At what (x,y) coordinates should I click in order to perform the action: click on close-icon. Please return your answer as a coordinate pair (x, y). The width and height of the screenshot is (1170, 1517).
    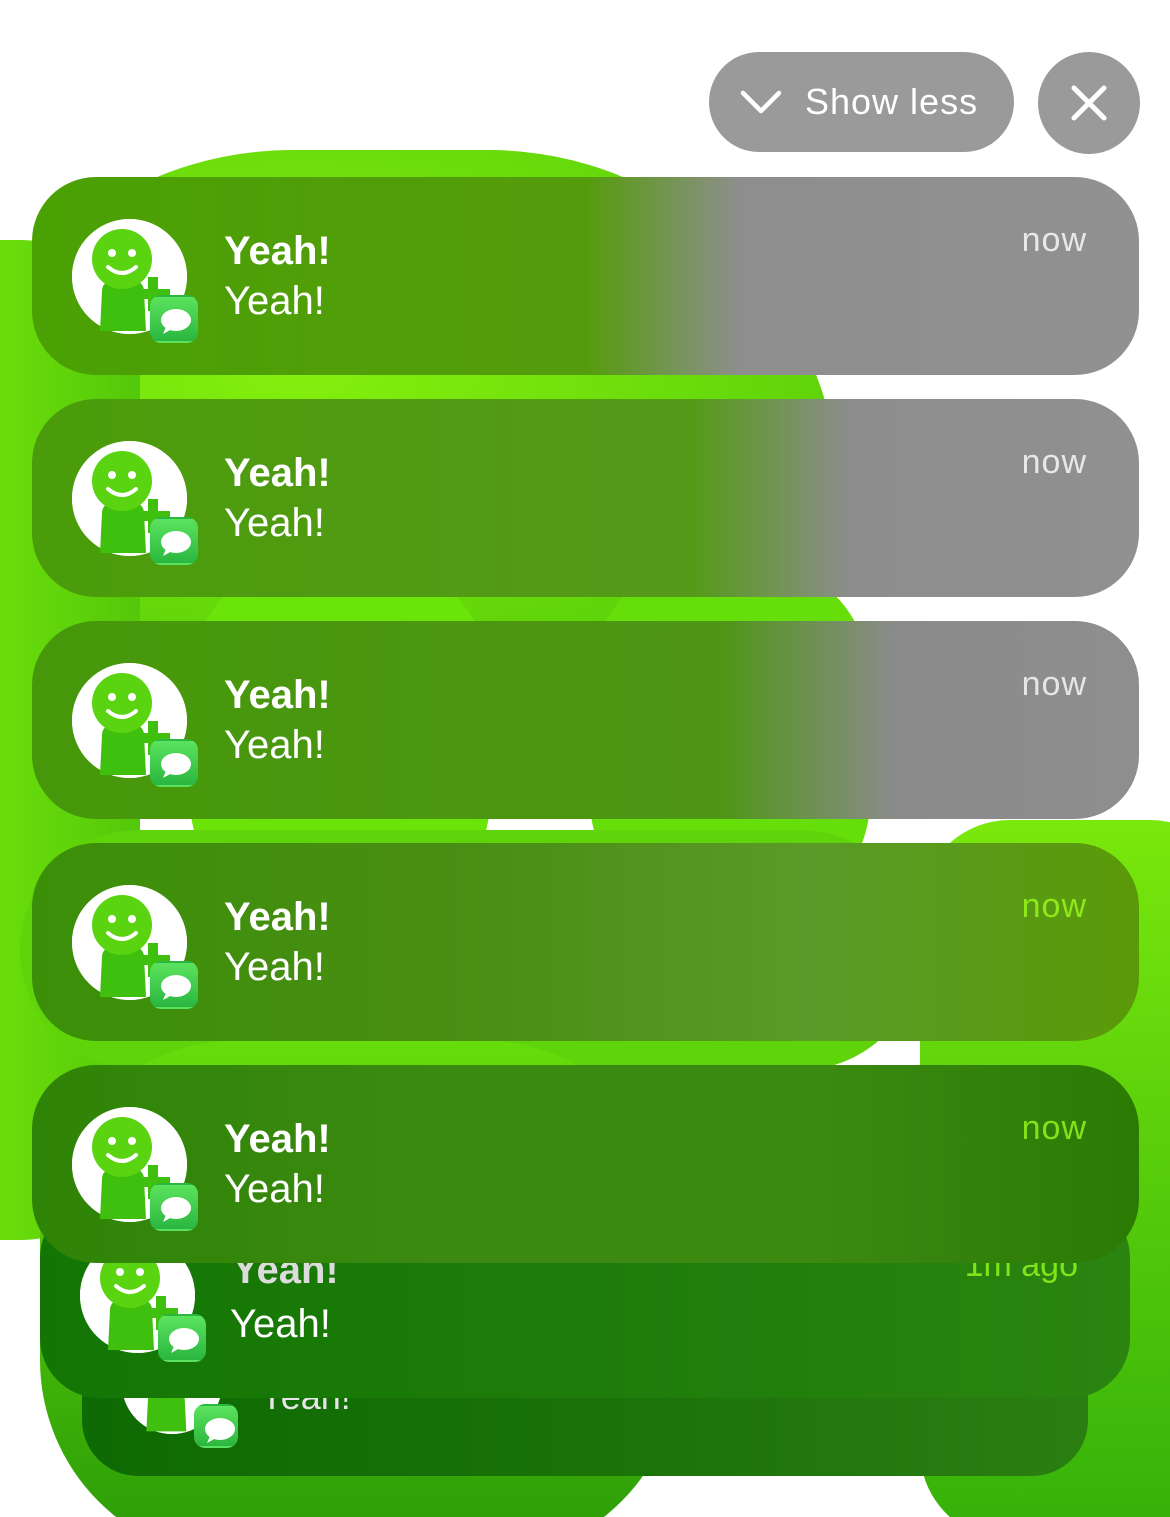
    Looking at the image, I should click on (1089, 103).